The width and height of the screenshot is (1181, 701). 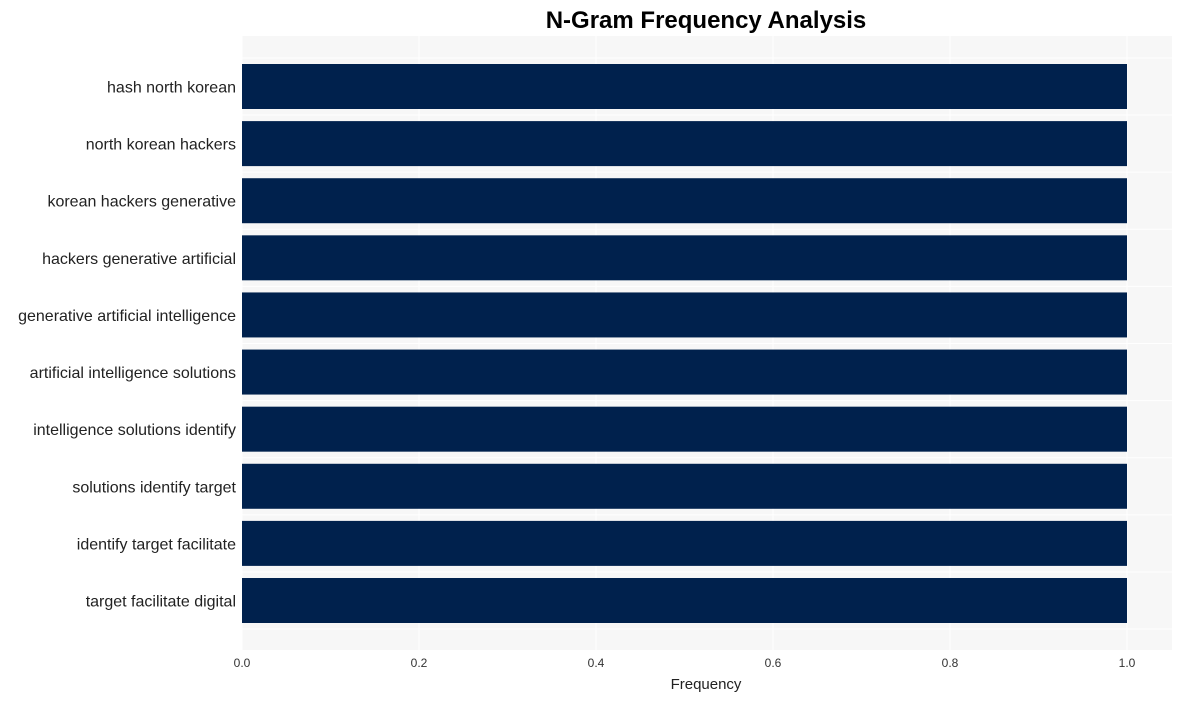 What do you see at coordinates (156, 544) in the screenshot?
I see `y-tick-label-8: identify target facilitate` at bounding box center [156, 544].